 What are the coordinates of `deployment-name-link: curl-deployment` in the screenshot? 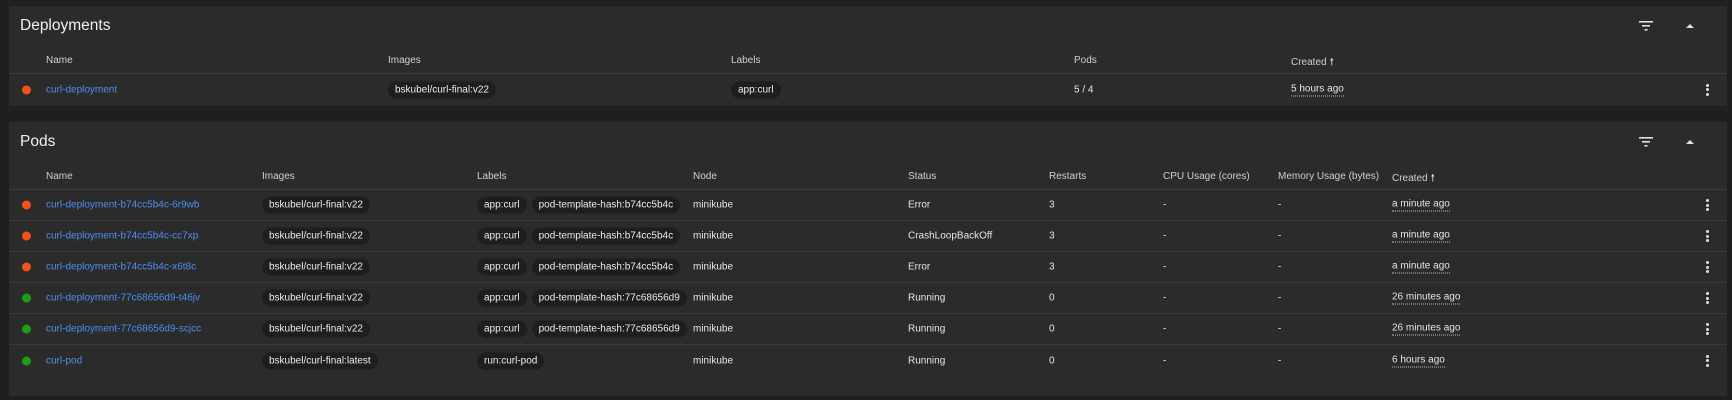 It's located at (81, 89).